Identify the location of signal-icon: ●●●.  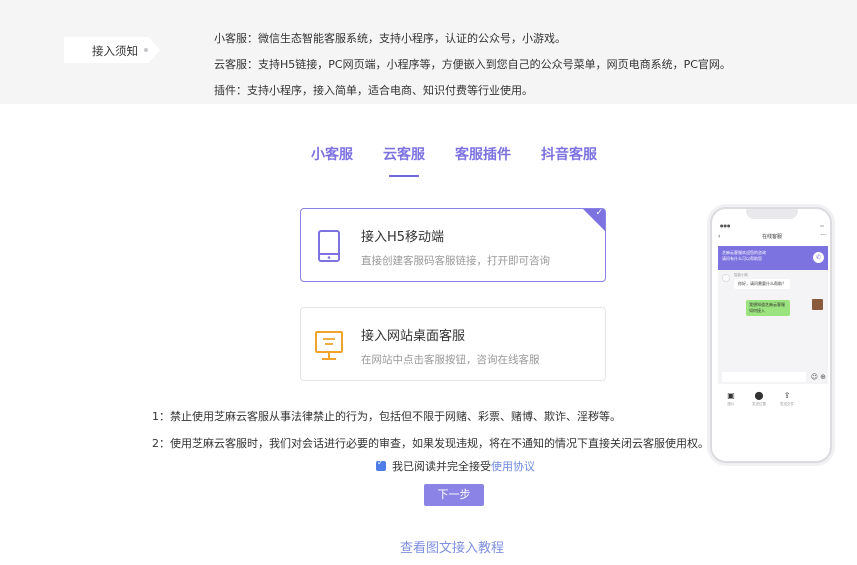
(725, 225).